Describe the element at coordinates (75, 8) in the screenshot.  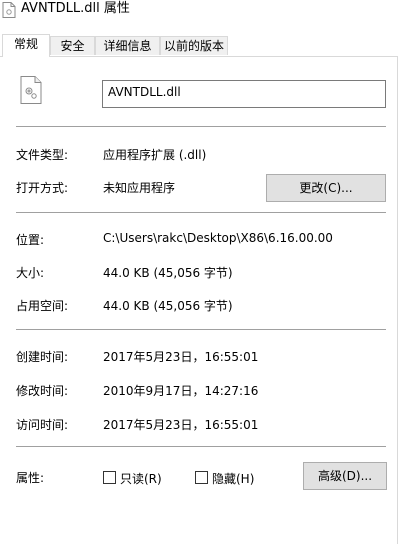
I see `window-title: AVNTDLL.dll 属性` at that location.